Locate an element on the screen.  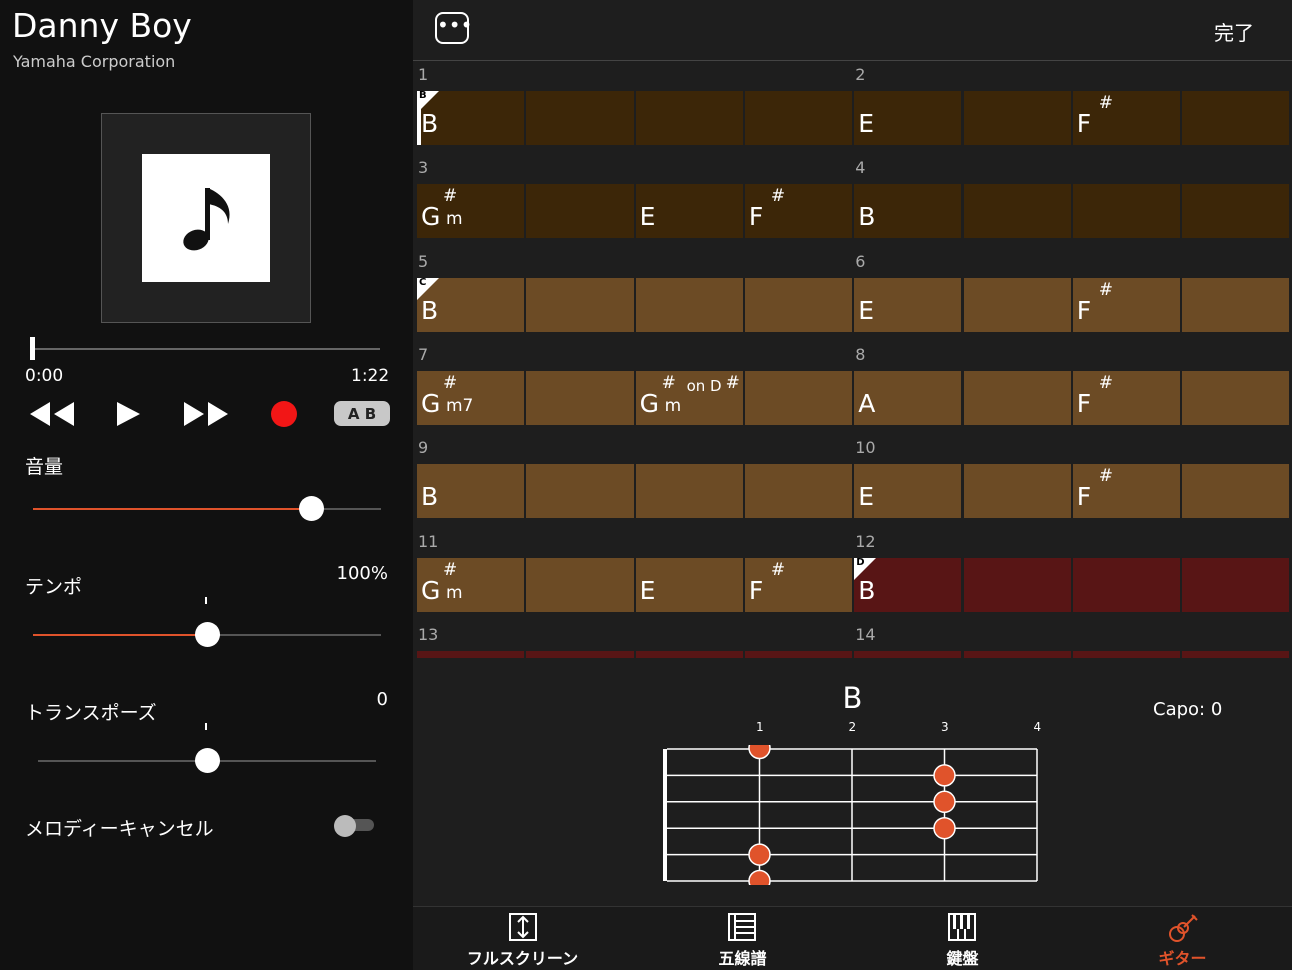
nav-keyboard: 鍵盤 is located at coordinates (962, 938).